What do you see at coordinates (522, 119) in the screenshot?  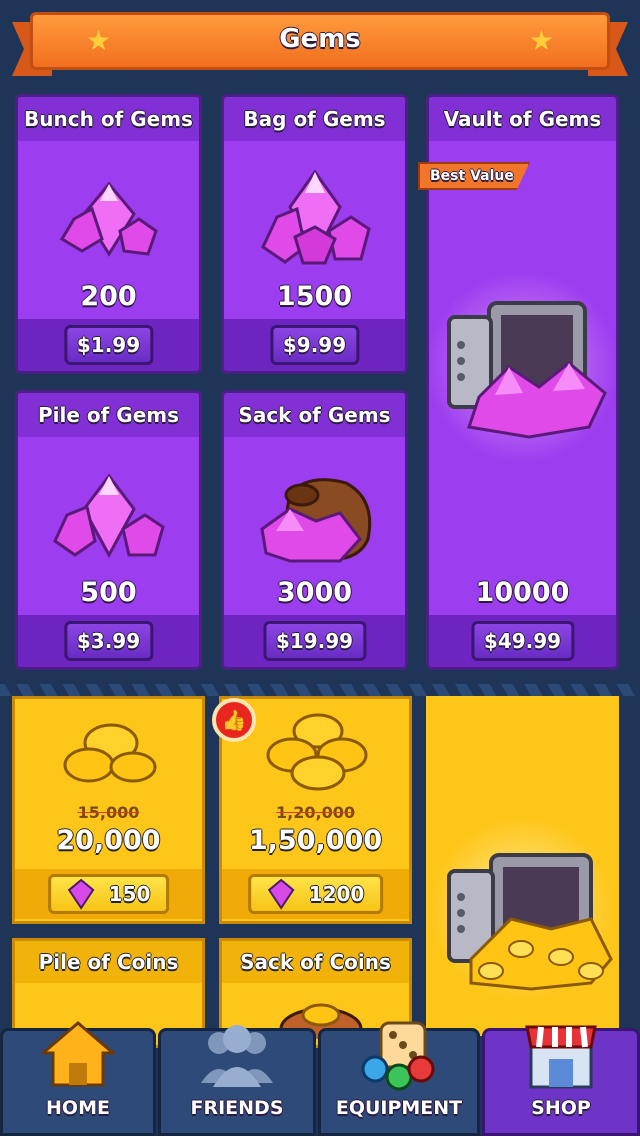 I see `gem-pack-title: Vault of Gems` at bounding box center [522, 119].